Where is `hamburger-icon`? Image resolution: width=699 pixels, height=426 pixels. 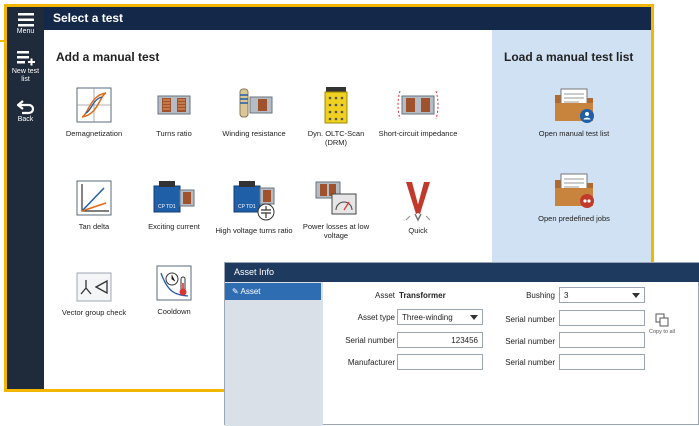 hamburger-icon is located at coordinates (25, 20).